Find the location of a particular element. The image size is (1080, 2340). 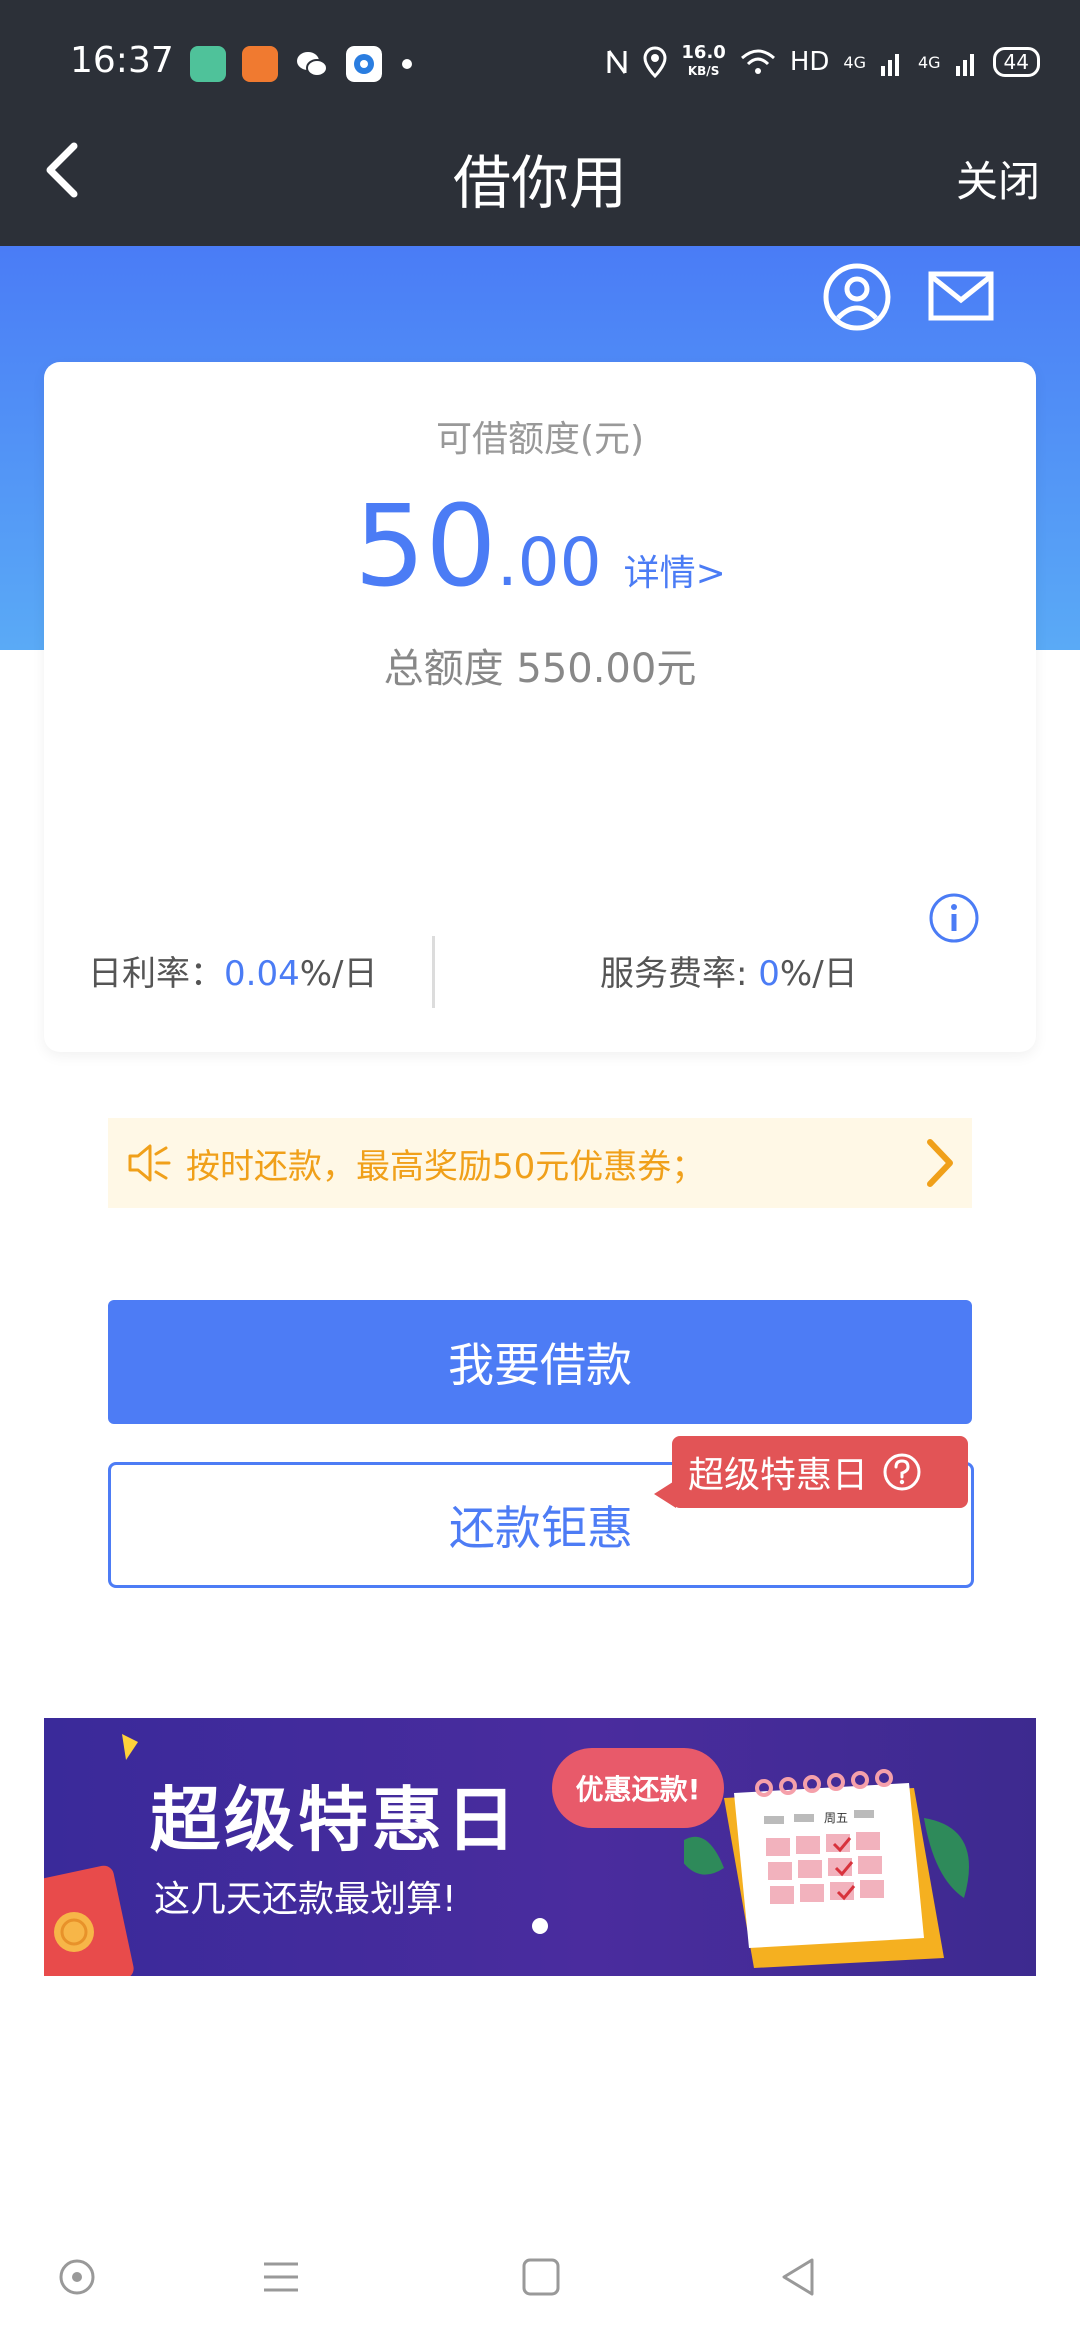

more-notifications-dot is located at coordinates (407, 64).